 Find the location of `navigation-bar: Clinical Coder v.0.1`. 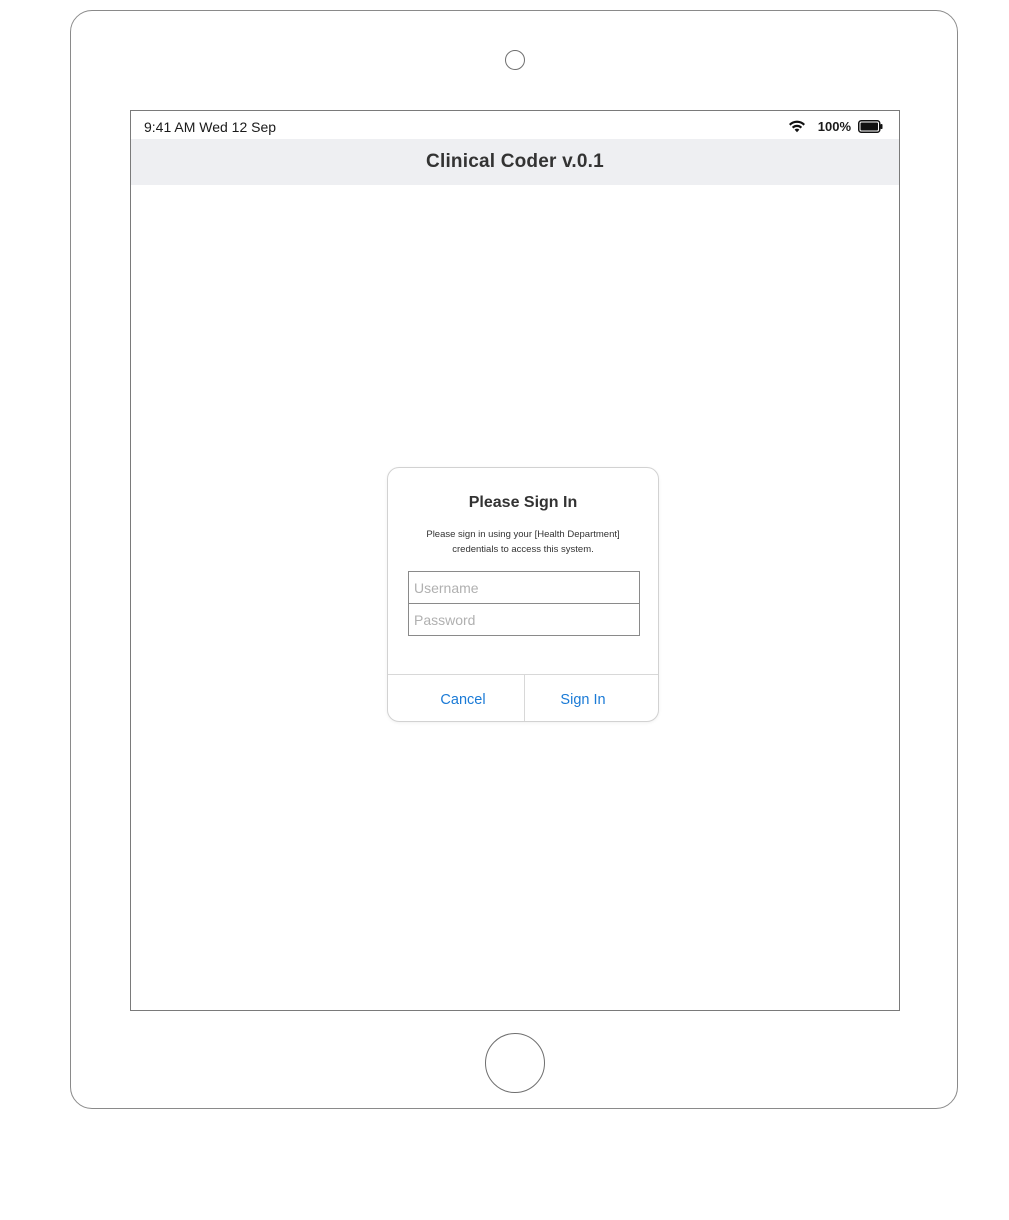

navigation-bar: Clinical Coder v.0.1 is located at coordinates (515, 162).